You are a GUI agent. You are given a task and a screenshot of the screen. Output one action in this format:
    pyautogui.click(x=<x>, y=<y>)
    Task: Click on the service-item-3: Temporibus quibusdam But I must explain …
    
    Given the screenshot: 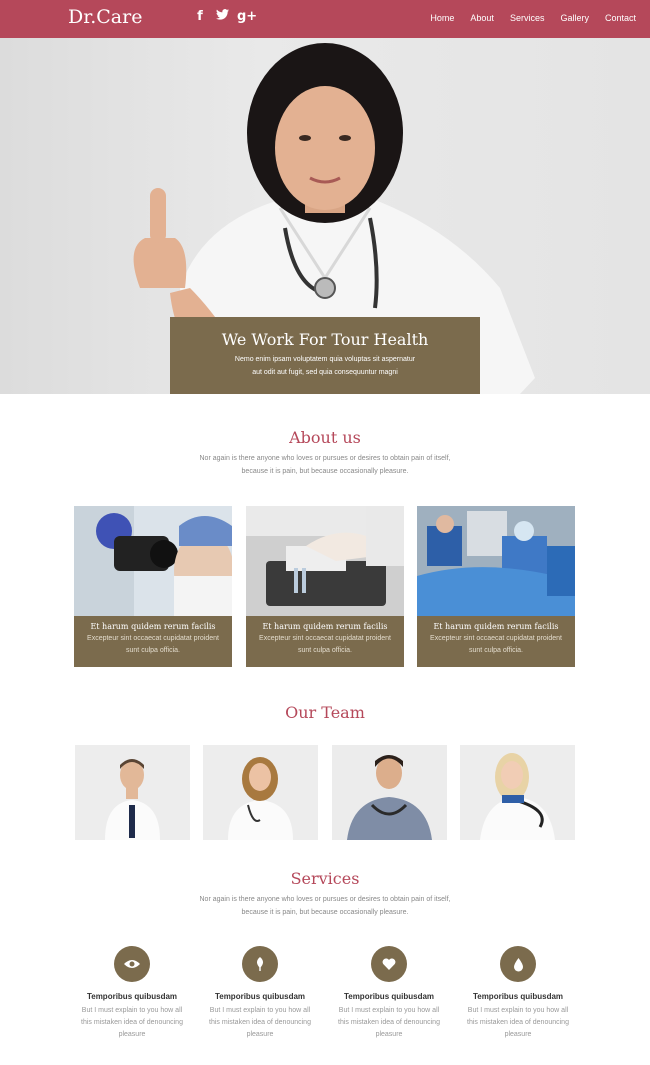 What is the action you would take?
    pyautogui.click(x=389, y=993)
    